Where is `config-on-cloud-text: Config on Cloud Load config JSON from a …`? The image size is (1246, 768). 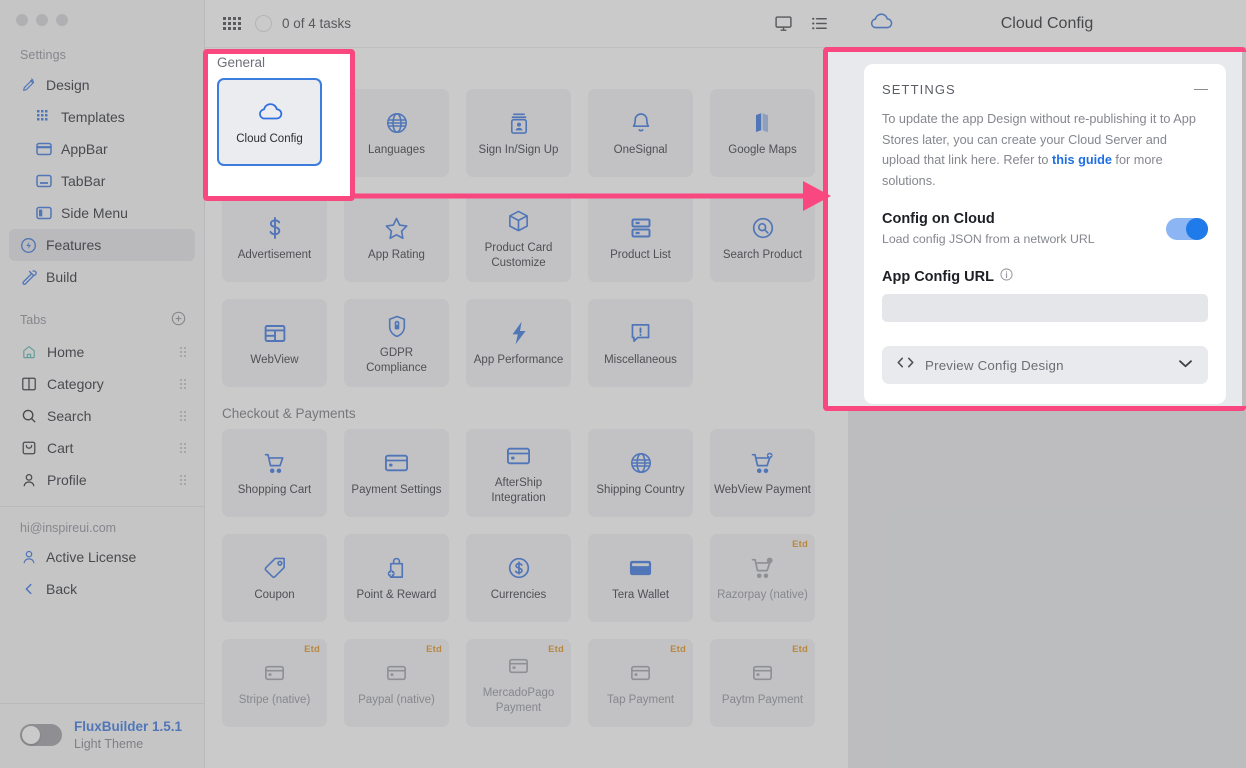
config-on-cloud-text: Config on Cloud Load config JSON from a … is located at coordinates (1024, 229).